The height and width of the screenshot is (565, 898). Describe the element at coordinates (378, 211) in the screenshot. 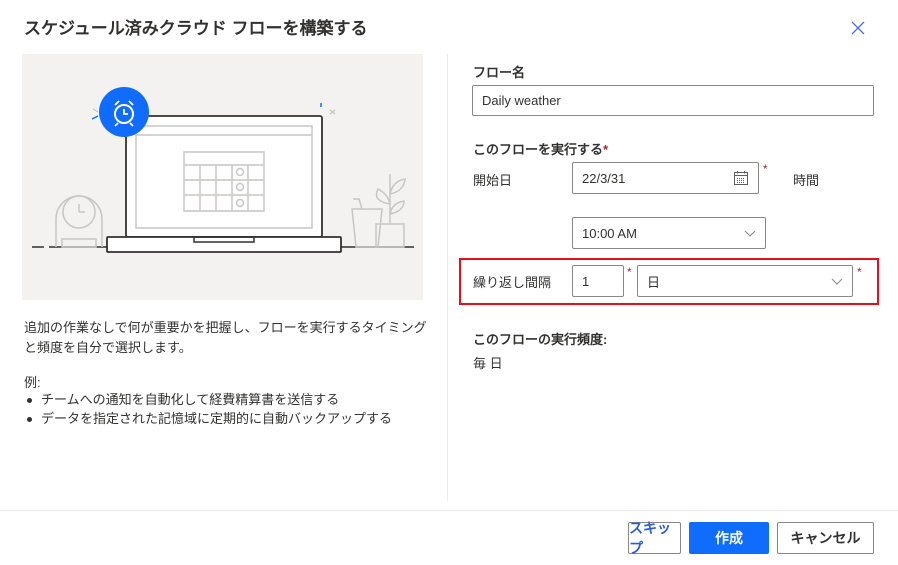

I see `plant-icon` at that location.